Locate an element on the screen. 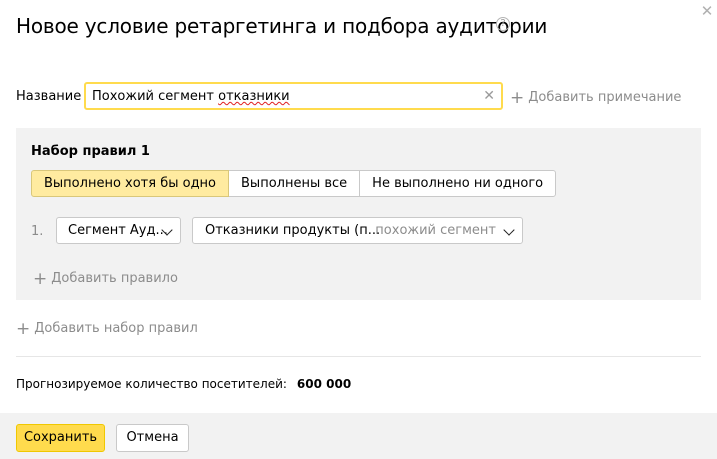 This screenshot has height=459, width=717. name-input: Похожий сегмент отказники ✕ is located at coordinates (293, 96).